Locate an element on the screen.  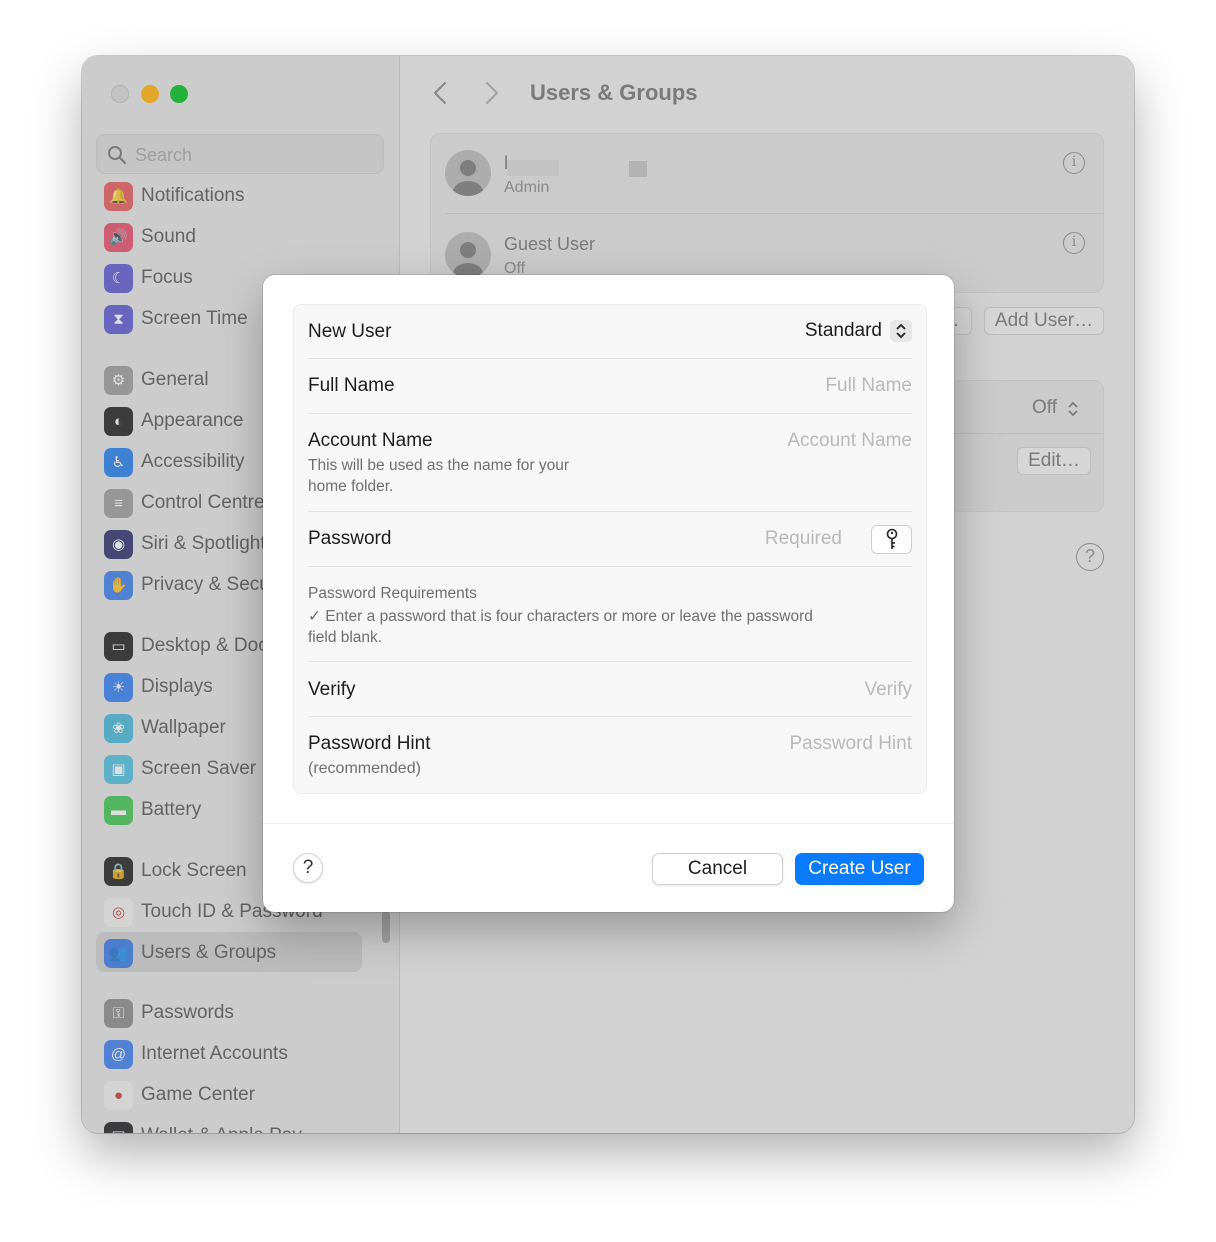
verify-field: Verify is located at coordinates (762, 690).